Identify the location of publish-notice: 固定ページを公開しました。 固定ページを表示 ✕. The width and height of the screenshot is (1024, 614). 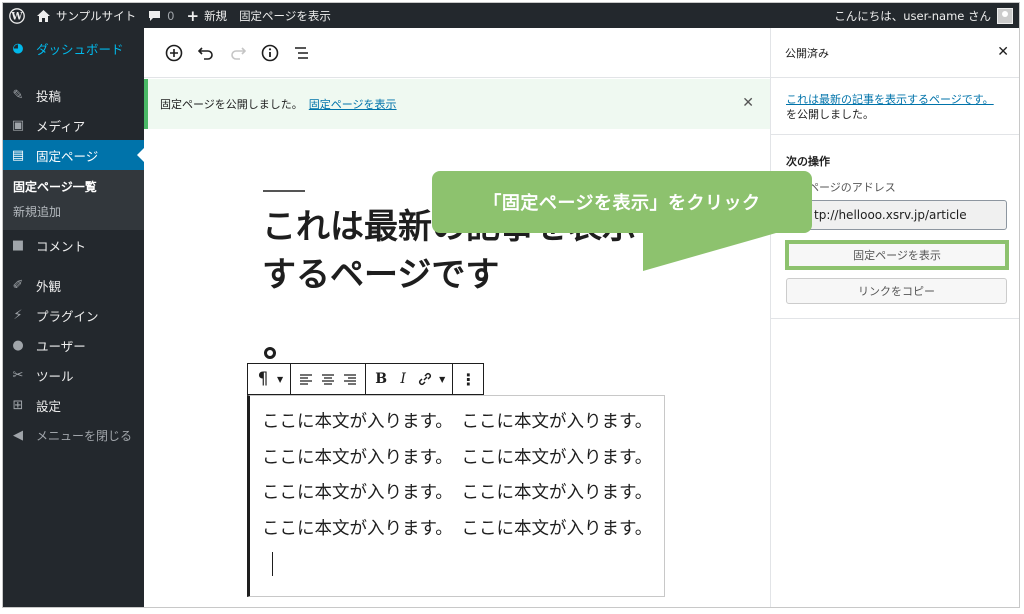
(457, 104).